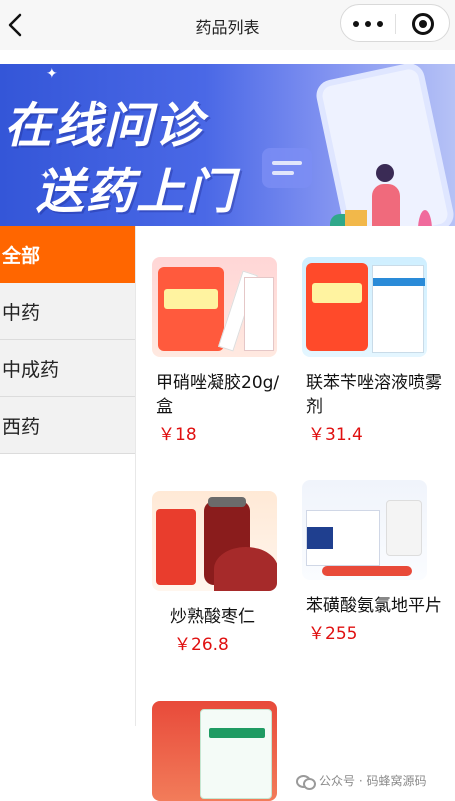  What do you see at coordinates (287, 168) in the screenshot?
I see `chat-bubble-icon` at bounding box center [287, 168].